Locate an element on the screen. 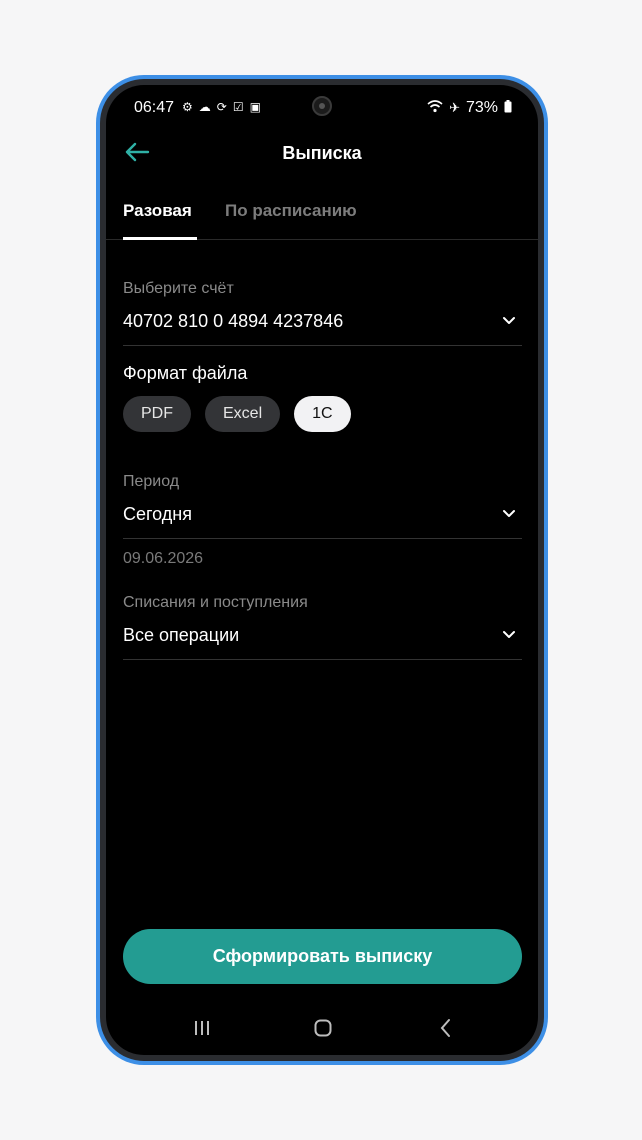 The height and width of the screenshot is (1140, 642). active-tab-indicator is located at coordinates (160, 238).